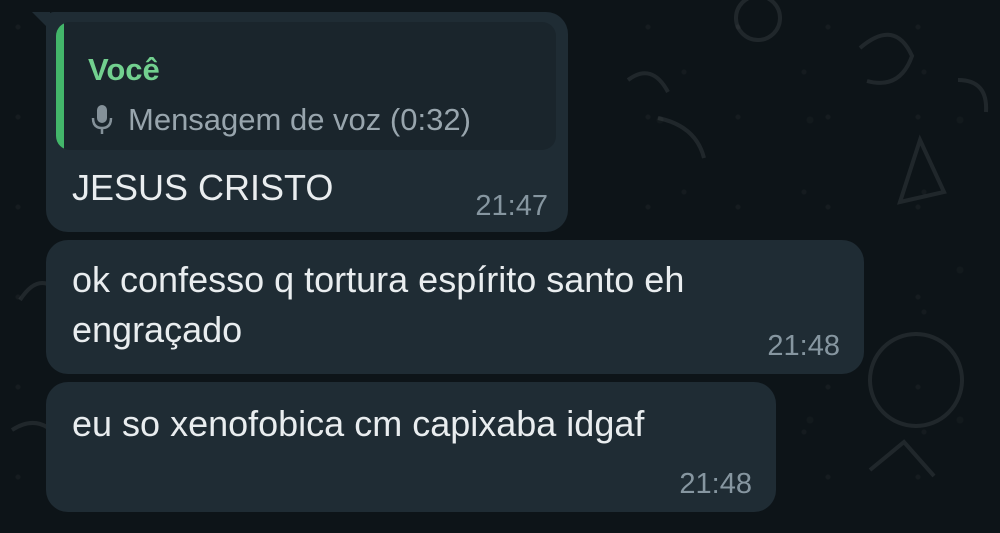  I want to click on message-text: JESUS CRISTO, so click(203, 187).